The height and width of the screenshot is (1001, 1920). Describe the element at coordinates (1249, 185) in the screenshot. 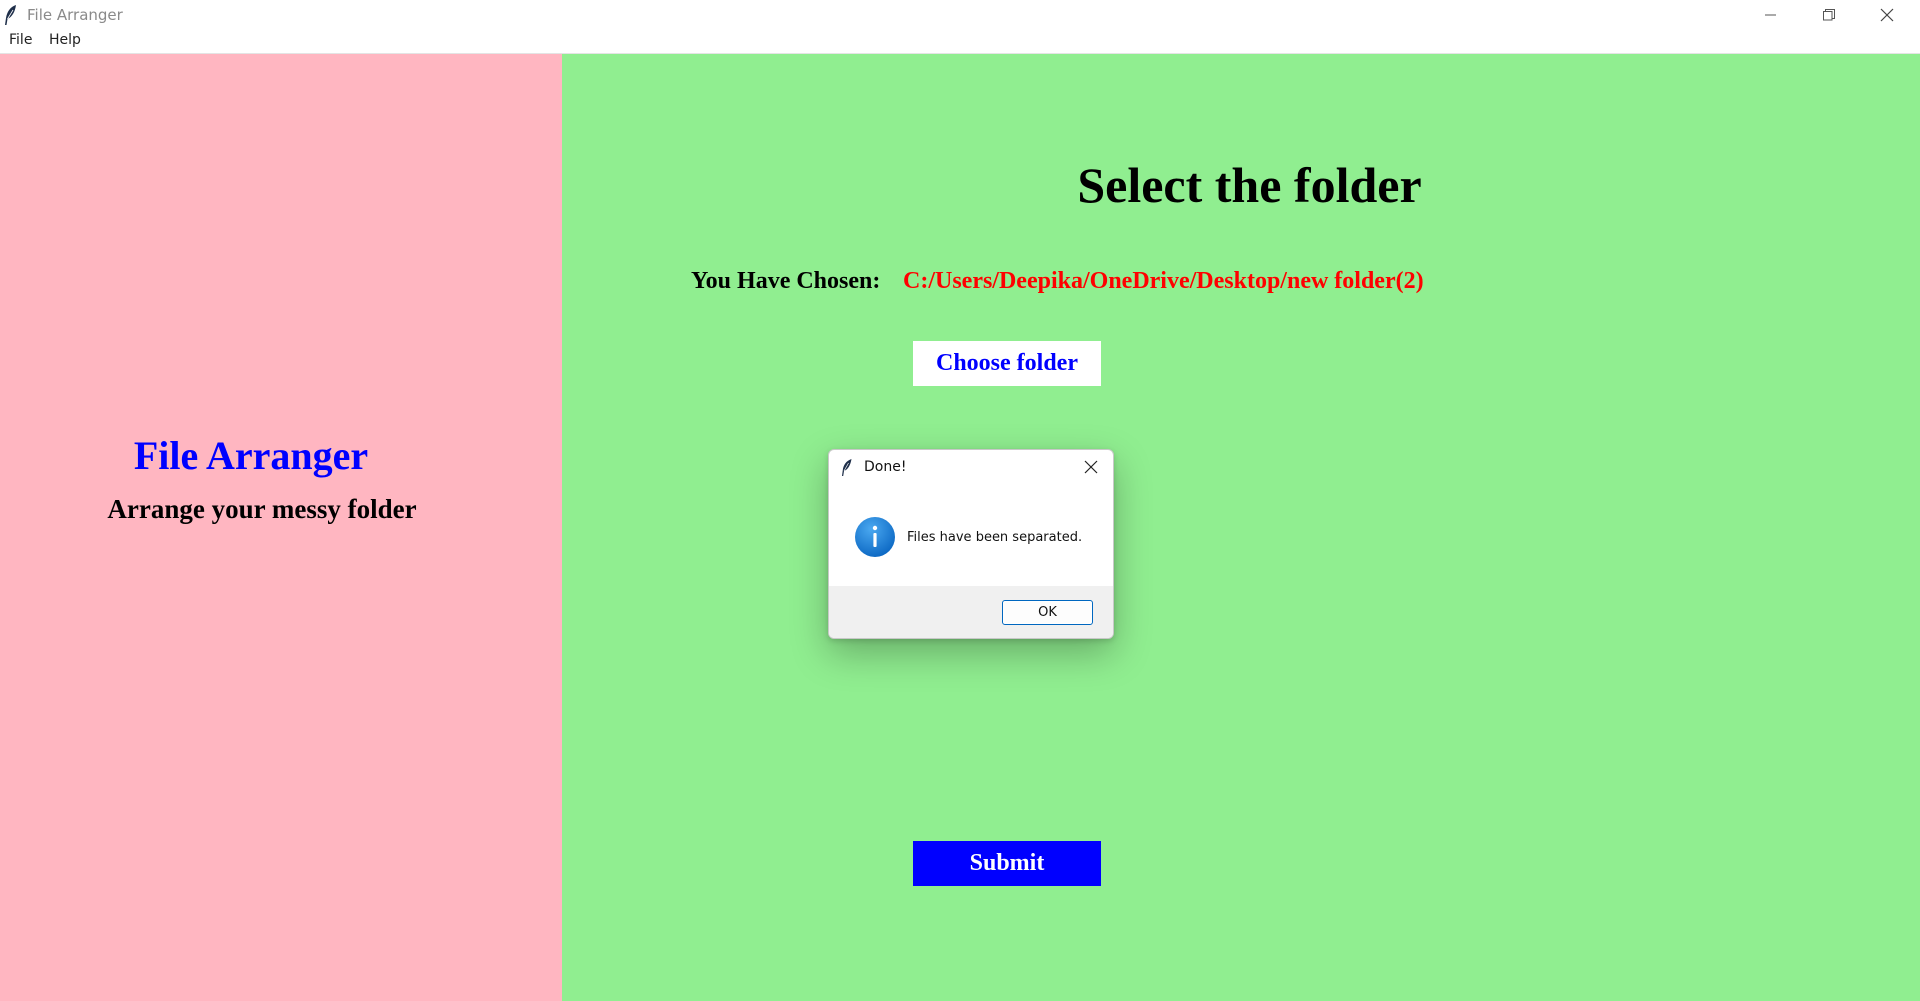

I see `page-heading: Select the folder` at that location.